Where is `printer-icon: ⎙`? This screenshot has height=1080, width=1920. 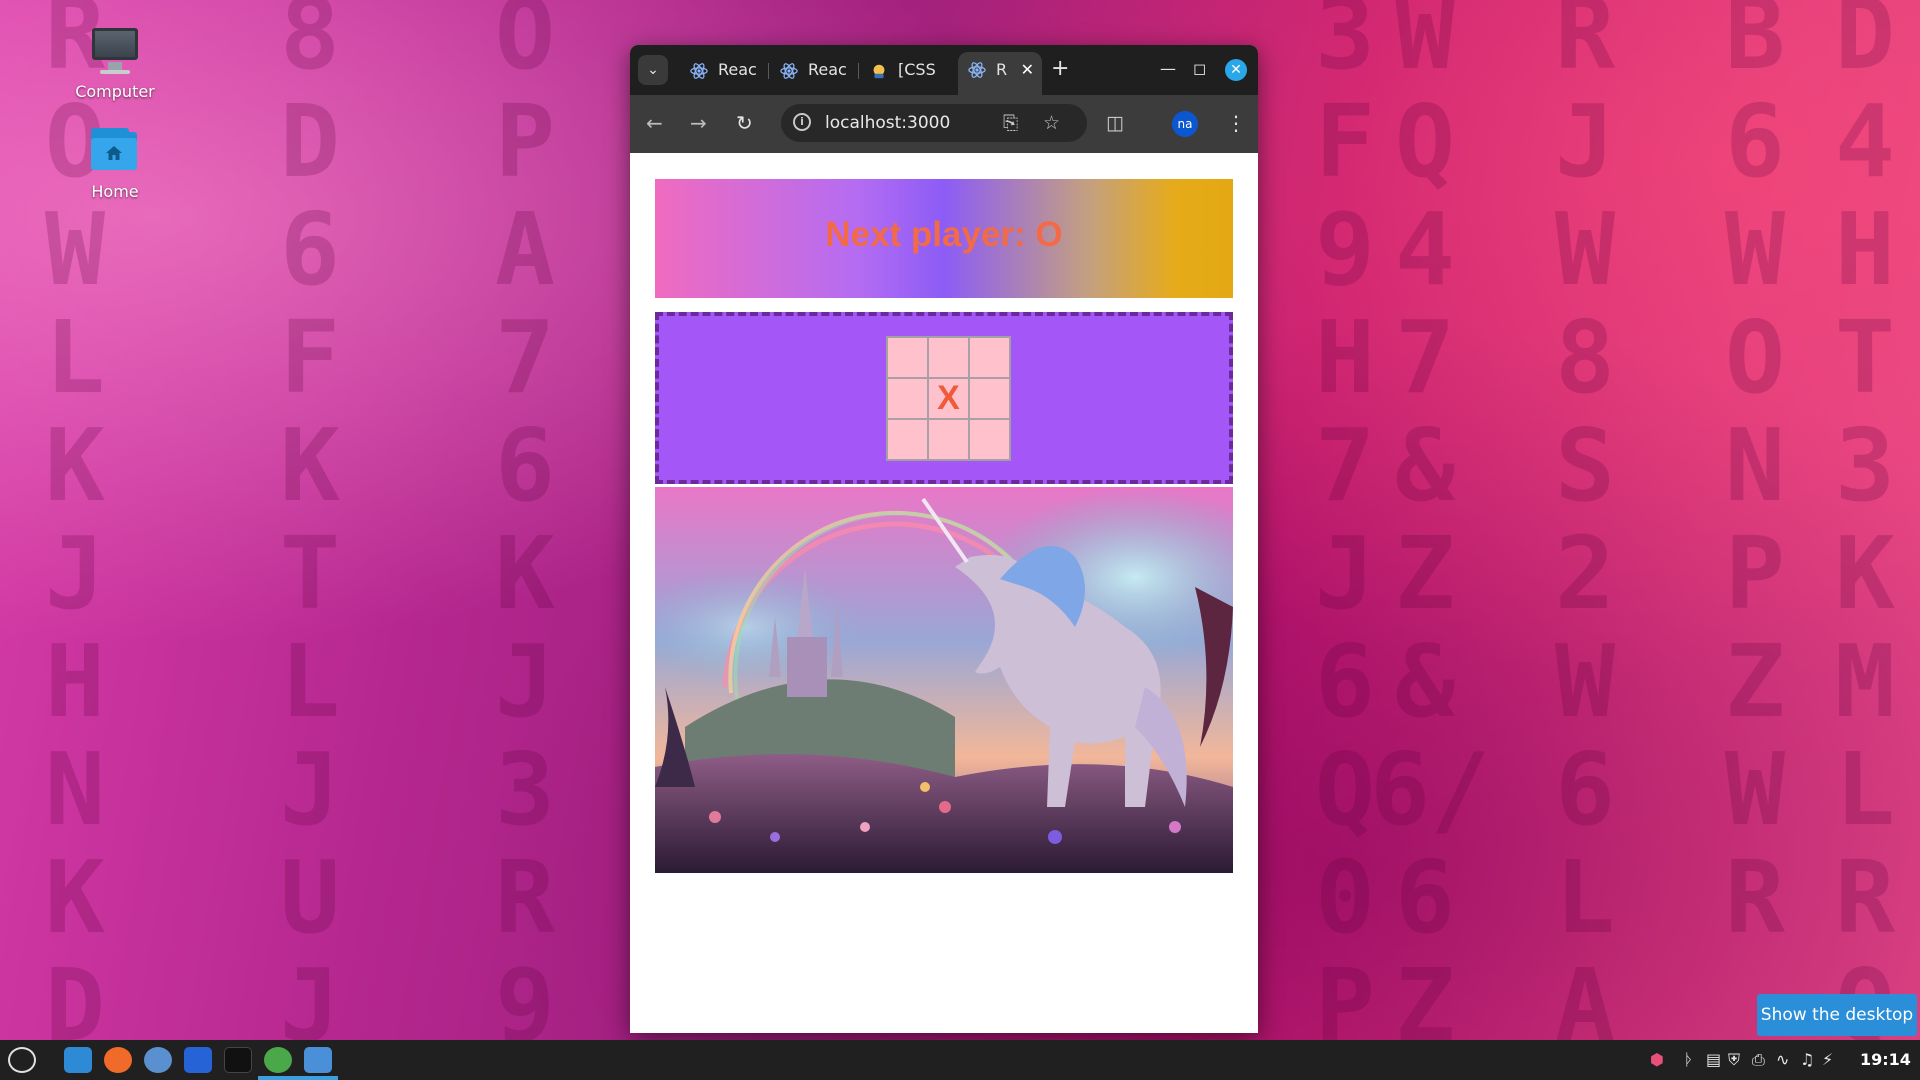
printer-icon: ⎙ is located at coordinates (1758, 1060).